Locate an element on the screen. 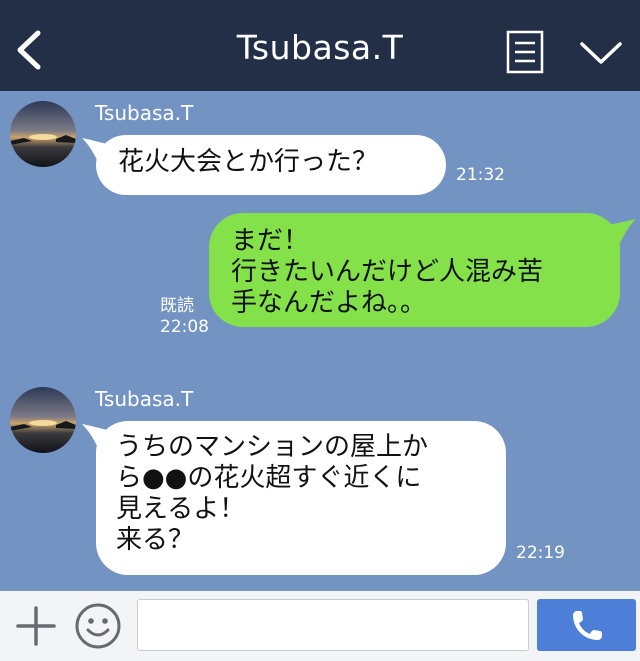  message-input is located at coordinates (333, 625).